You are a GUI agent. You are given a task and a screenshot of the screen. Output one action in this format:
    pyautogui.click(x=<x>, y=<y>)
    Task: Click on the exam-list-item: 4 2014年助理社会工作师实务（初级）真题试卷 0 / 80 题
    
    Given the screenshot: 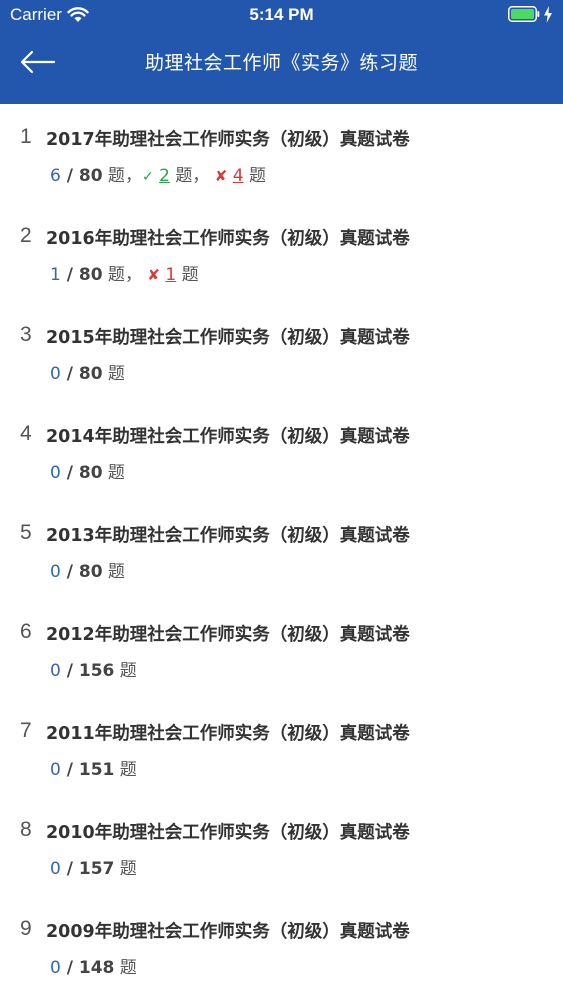 What is the action you would take?
    pyautogui.click(x=281, y=450)
    